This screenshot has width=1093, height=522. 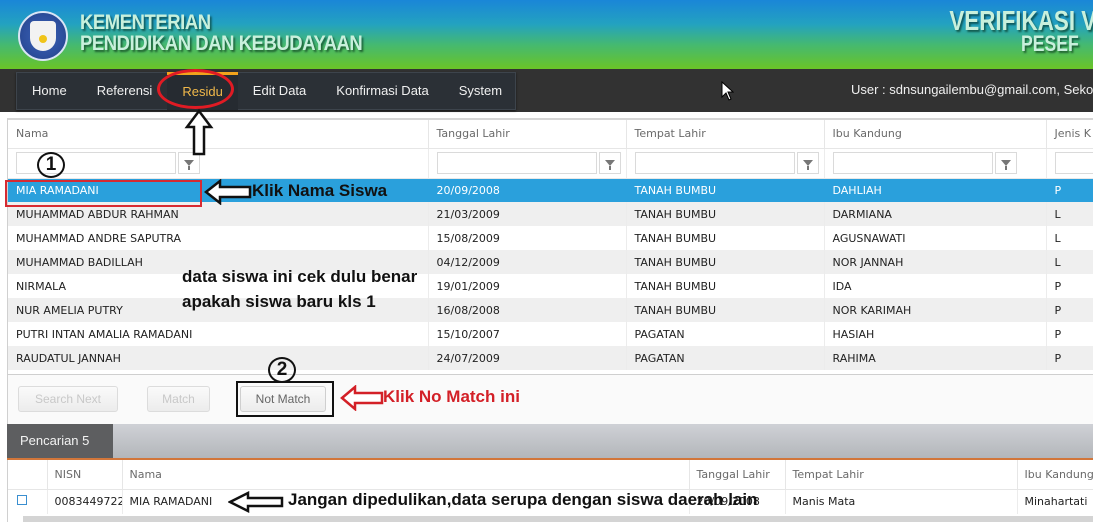 I want to click on cell-ibu-kandung: DAHLIAH, so click(x=935, y=190).